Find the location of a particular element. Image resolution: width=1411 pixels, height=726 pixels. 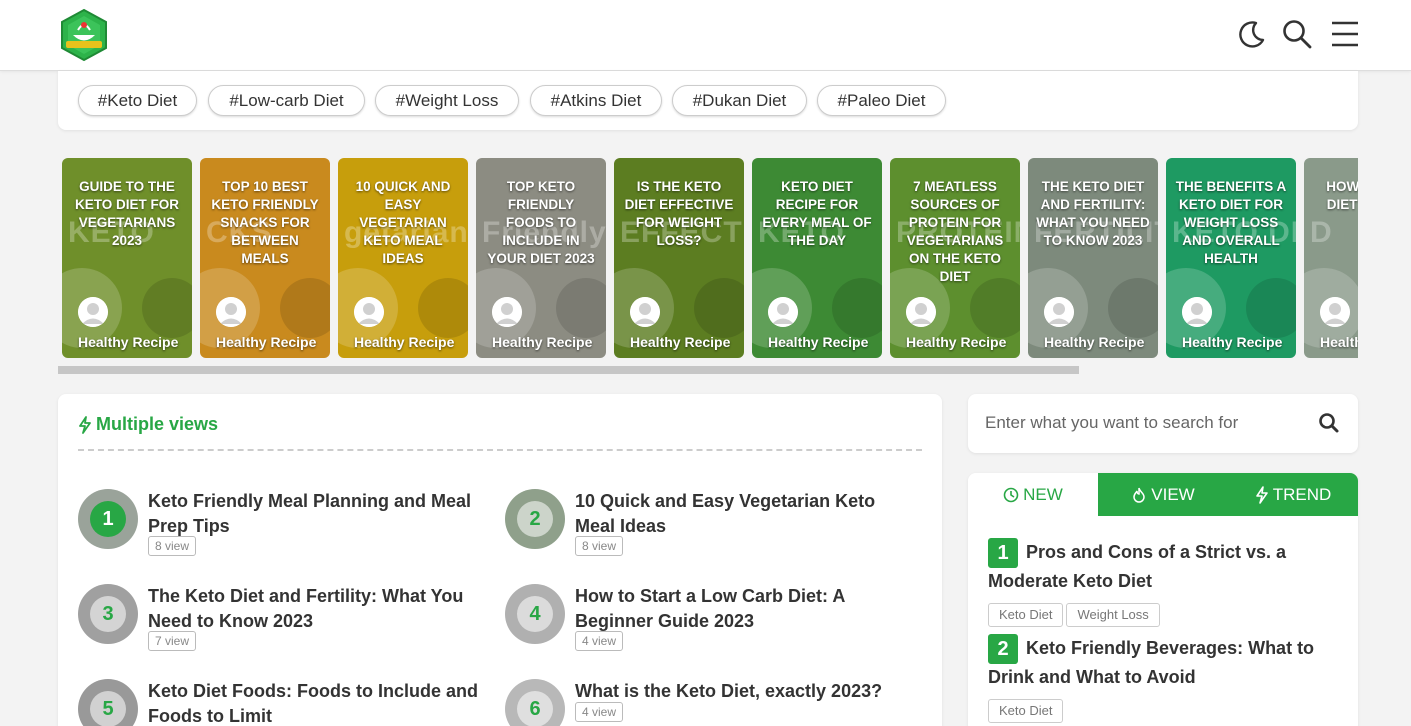

tab-view: VIEW is located at coordinates (1163, 494).